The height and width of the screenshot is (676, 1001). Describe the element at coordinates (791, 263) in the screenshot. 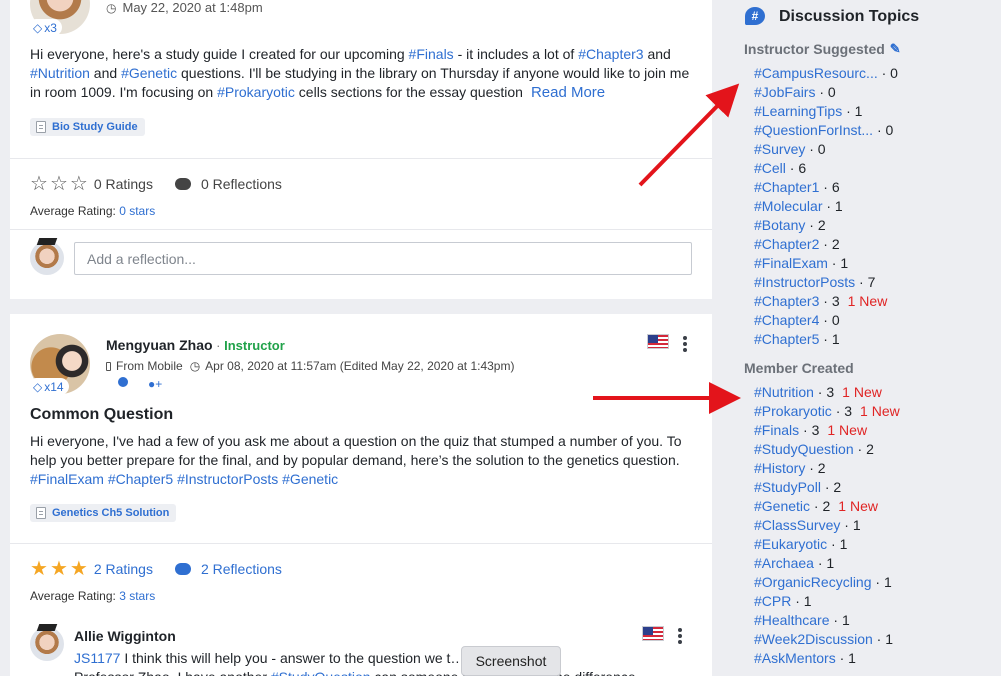

I see `topic-tag-link: #FinalExam` at that location.